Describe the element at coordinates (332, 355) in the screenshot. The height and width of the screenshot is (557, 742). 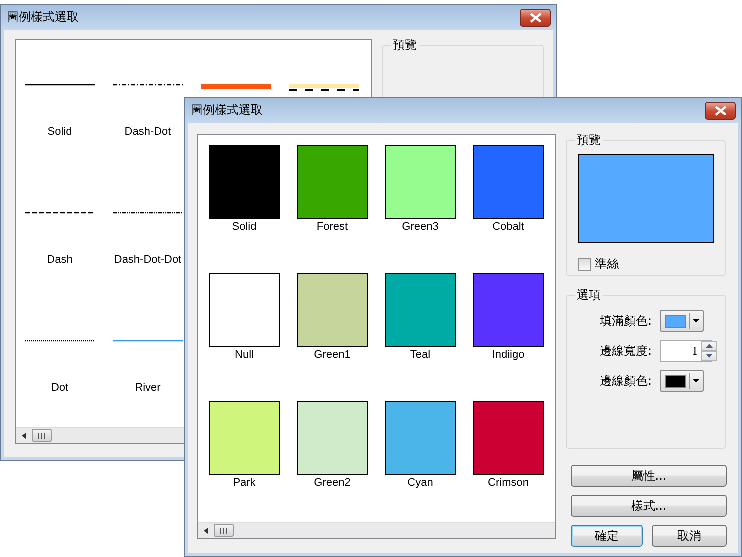
I see `swatch-label: Green1` at that location.